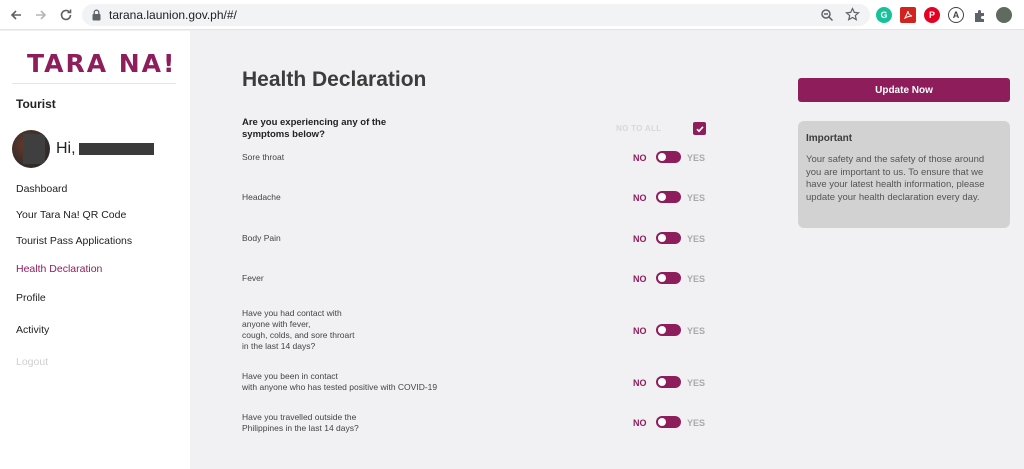 The image size is (1024, 469). I want to click on grammarly-extension-icon: G, so click(884, 15).